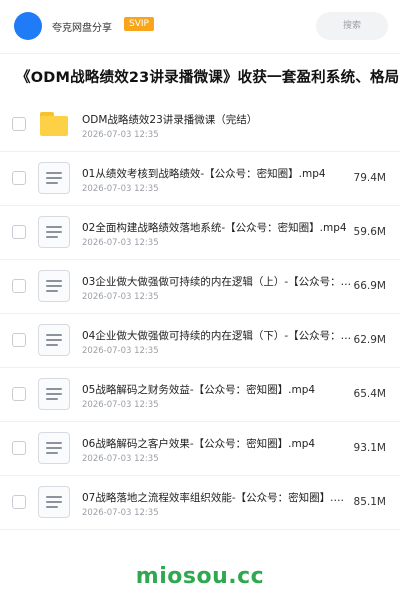 The width and height of the screenshot is (400, 600). I want to click on svip-badge: SVIP, so click(139, 24).